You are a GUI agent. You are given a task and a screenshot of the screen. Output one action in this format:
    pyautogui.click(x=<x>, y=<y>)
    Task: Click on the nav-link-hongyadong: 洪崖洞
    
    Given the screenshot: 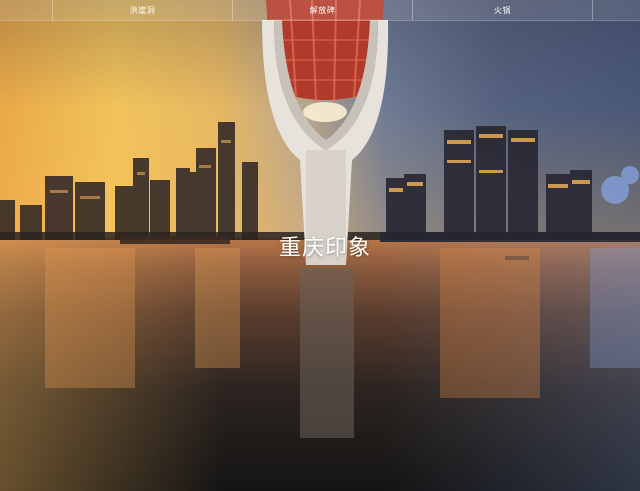 What is the action you would take?
    pyautogui.click(x=143, y=10)
    